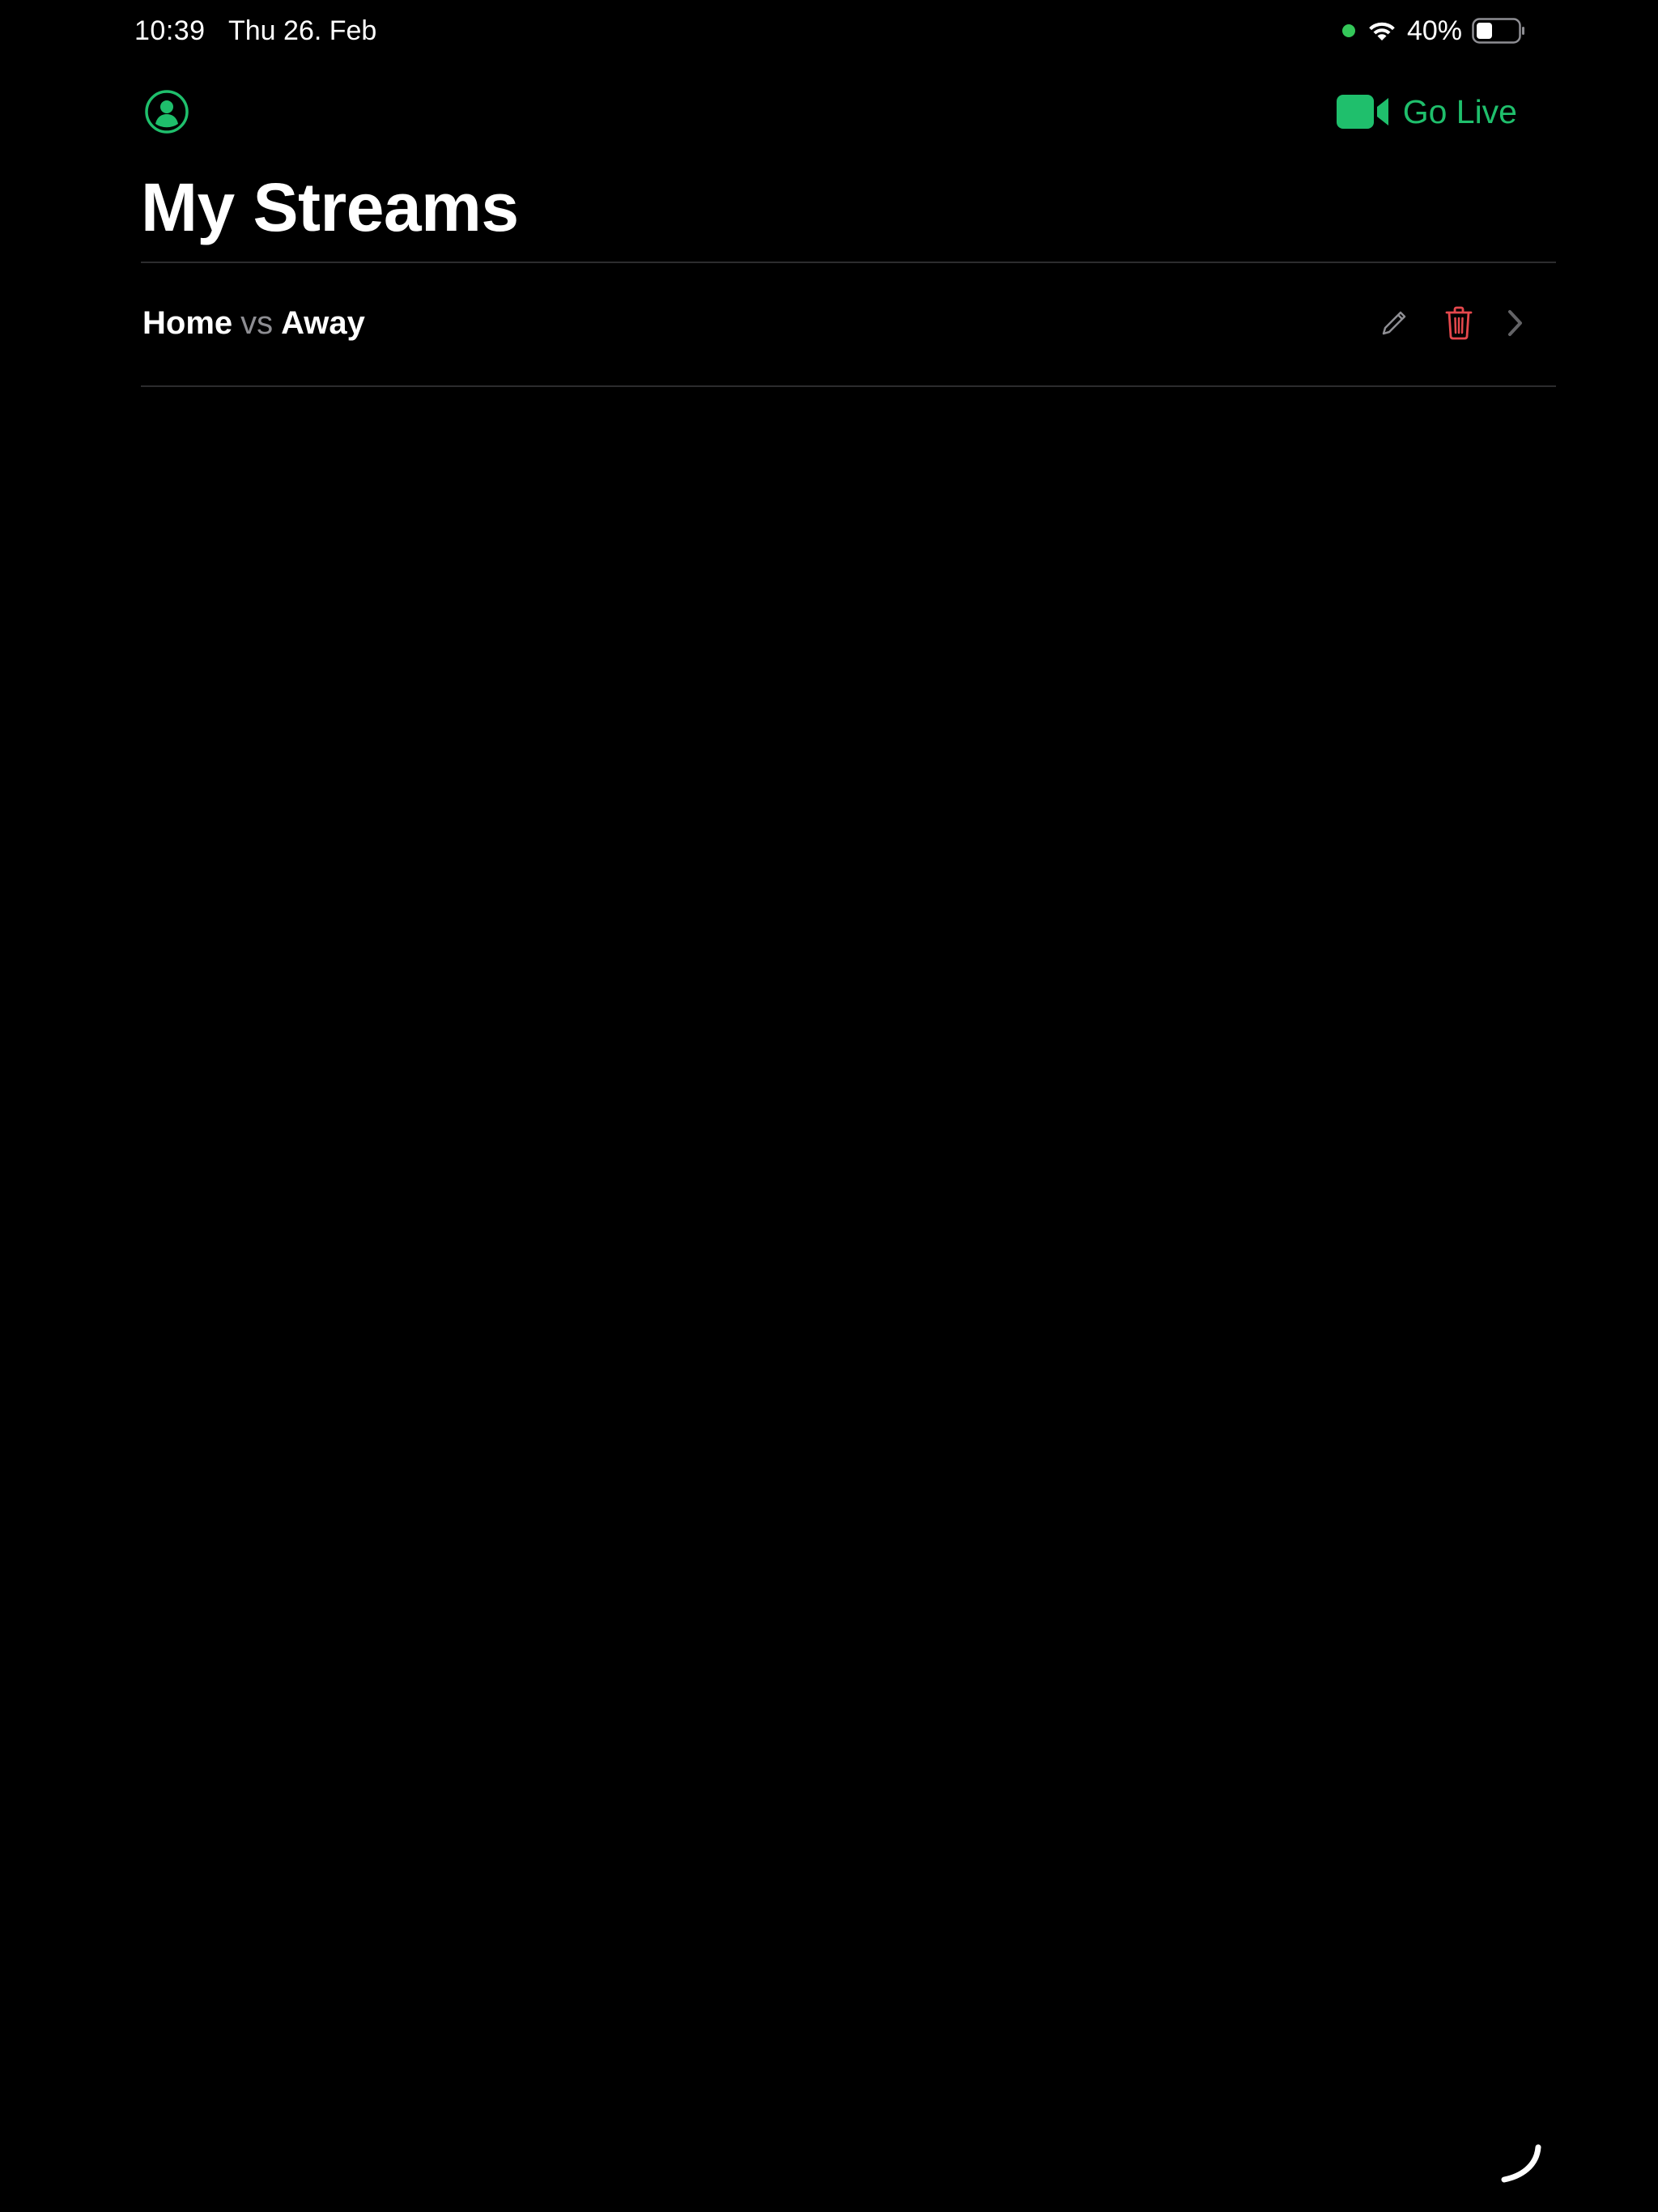  I want to click on video-camera-icon, so click(1362, 112).